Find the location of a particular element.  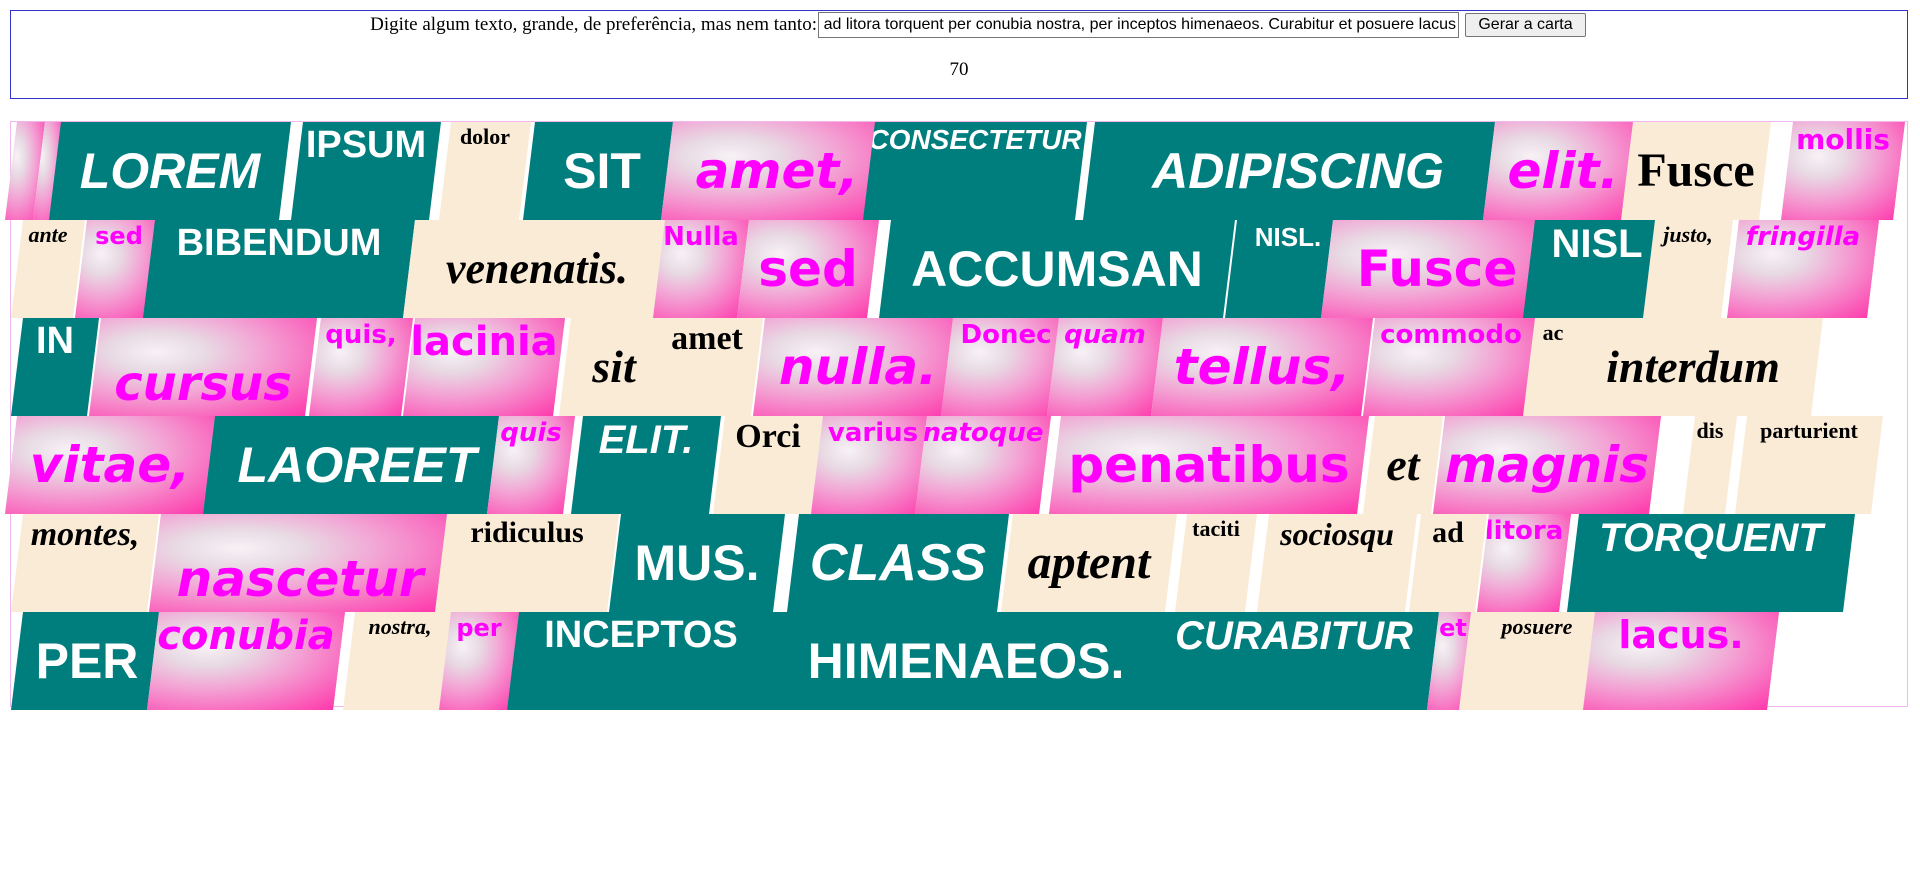

word-text: CLASS is located at coordinates (898, 563).